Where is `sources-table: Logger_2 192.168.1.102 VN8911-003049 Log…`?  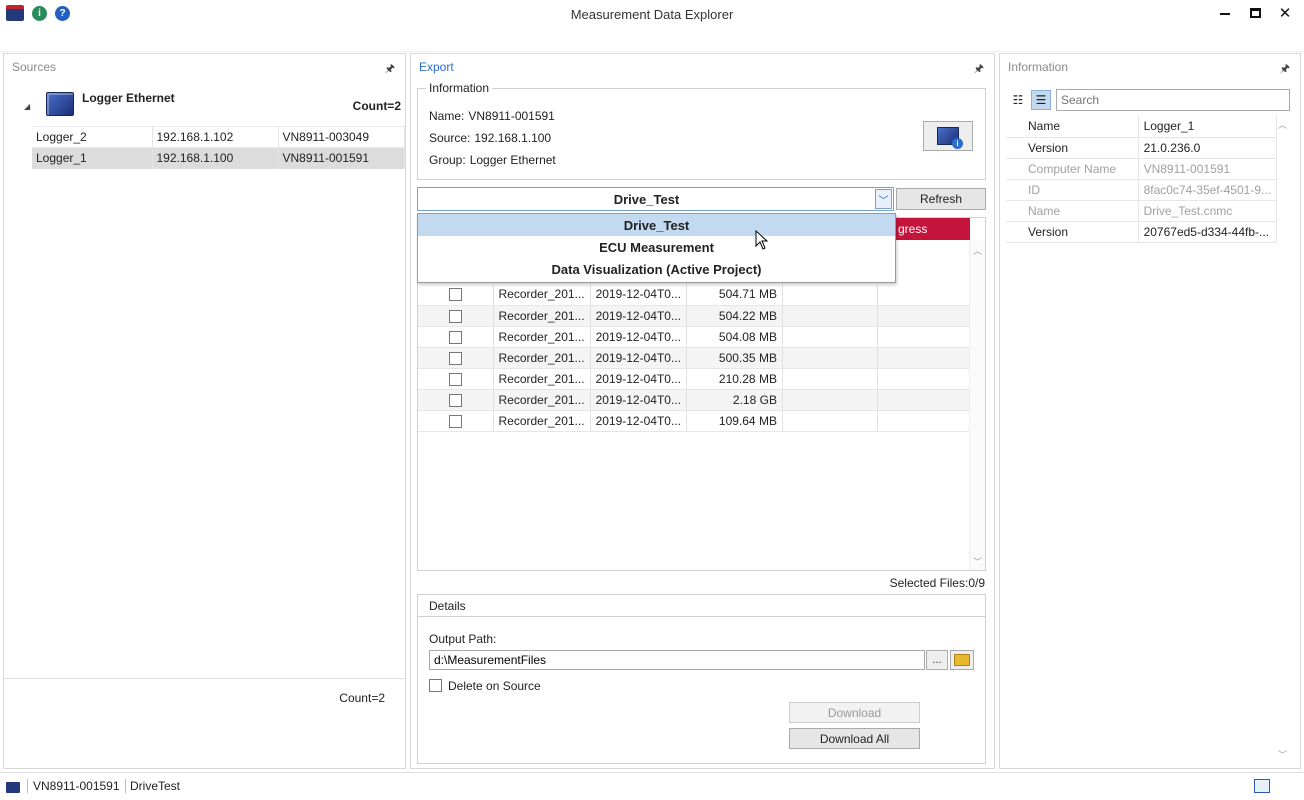
sources-table: Logger_2 192.168.1.102 VN8911-003049 Log… is located at coordinates (218, 147).